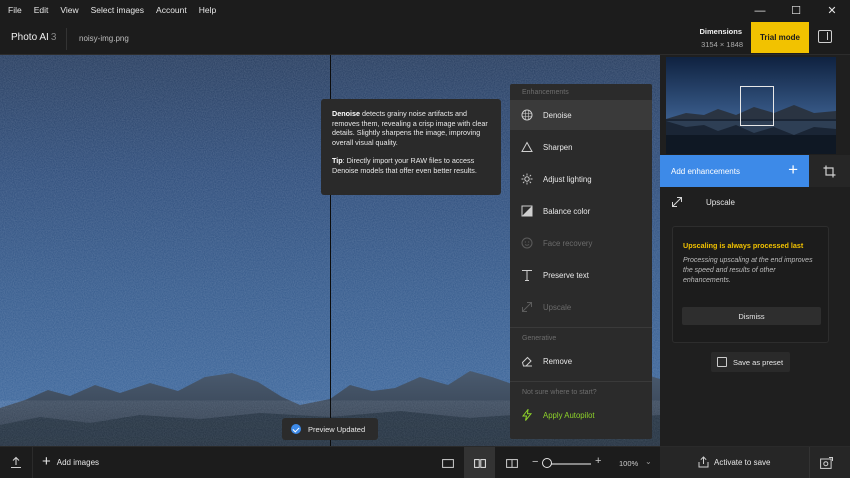  What do you see at coordinates (527, 275) in the screenshot?
I see `text-icon` at bounding box center [527, 275].